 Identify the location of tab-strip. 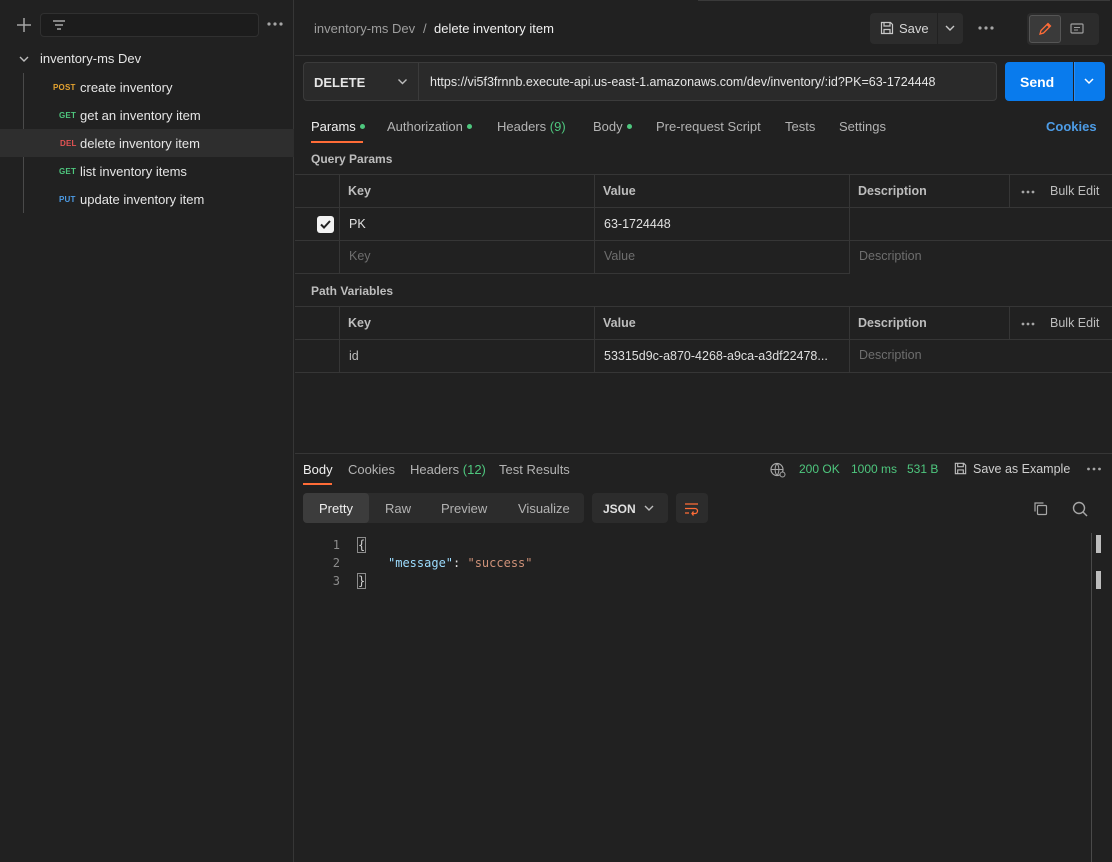
(904, 2).